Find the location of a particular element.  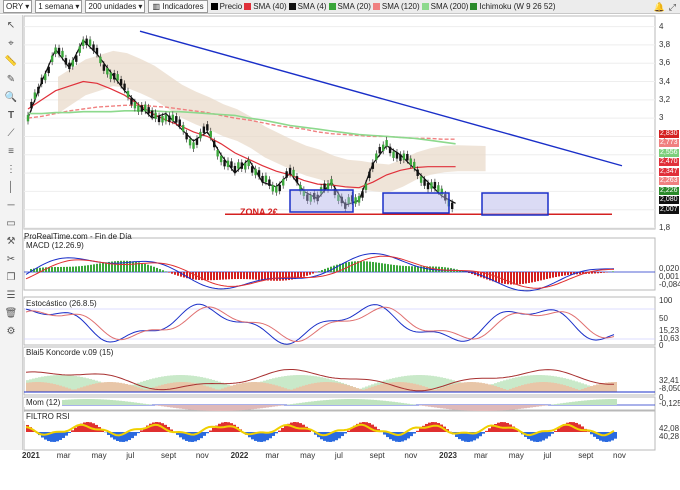

macd-title: MACD (12.26.9) is located at coordinates (55, 245).